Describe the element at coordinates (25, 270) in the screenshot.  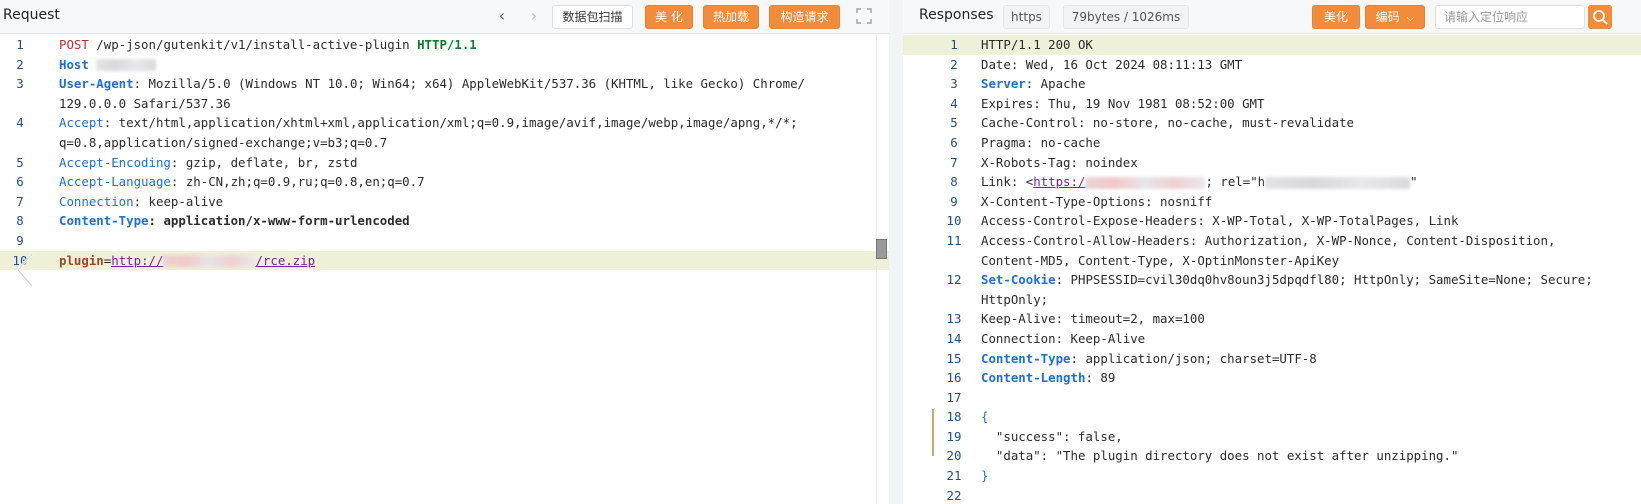
I see `chevron-left-icon` at that location.